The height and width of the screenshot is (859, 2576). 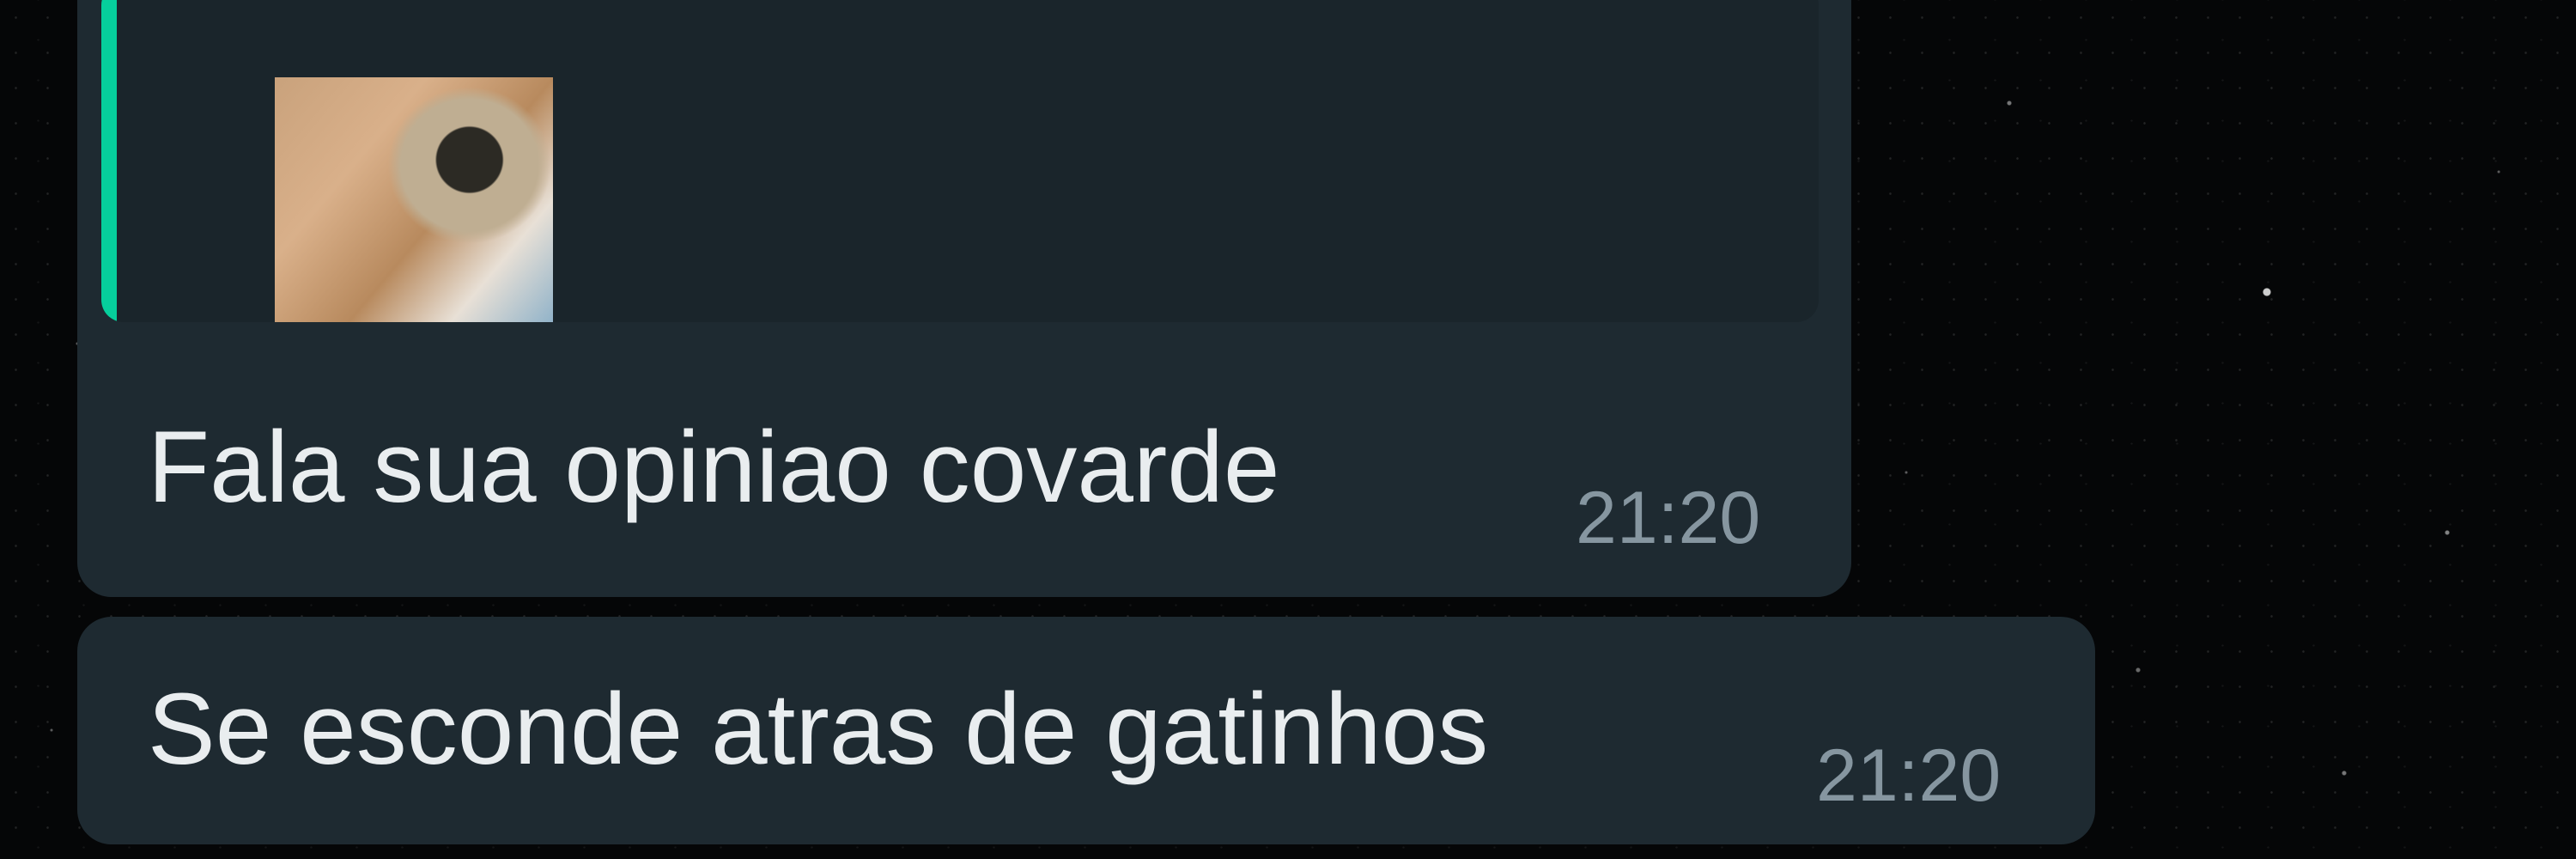 What do you see at coordinates (819, 730) in the screenshot?
I see `message-text: Se esconde atras de gatinhos` at bounding box center [819, 730].